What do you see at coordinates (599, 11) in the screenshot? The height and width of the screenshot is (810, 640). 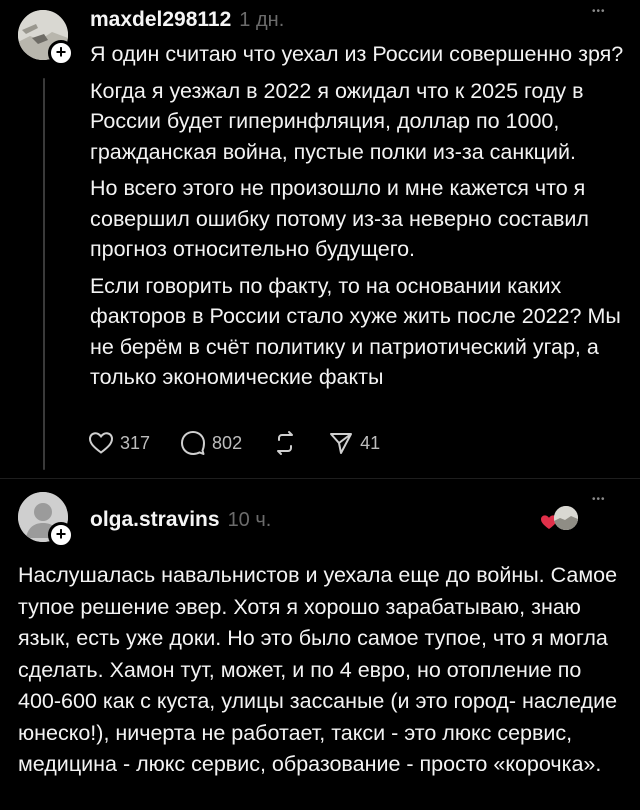 I see `post1-more-button: •••` at bounding box center [599, 11].